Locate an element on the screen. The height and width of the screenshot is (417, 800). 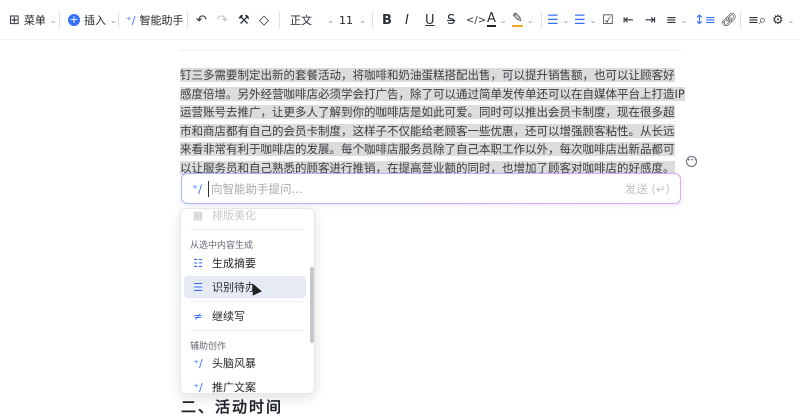
bold-icon: B is located at coordinates (387, 20).